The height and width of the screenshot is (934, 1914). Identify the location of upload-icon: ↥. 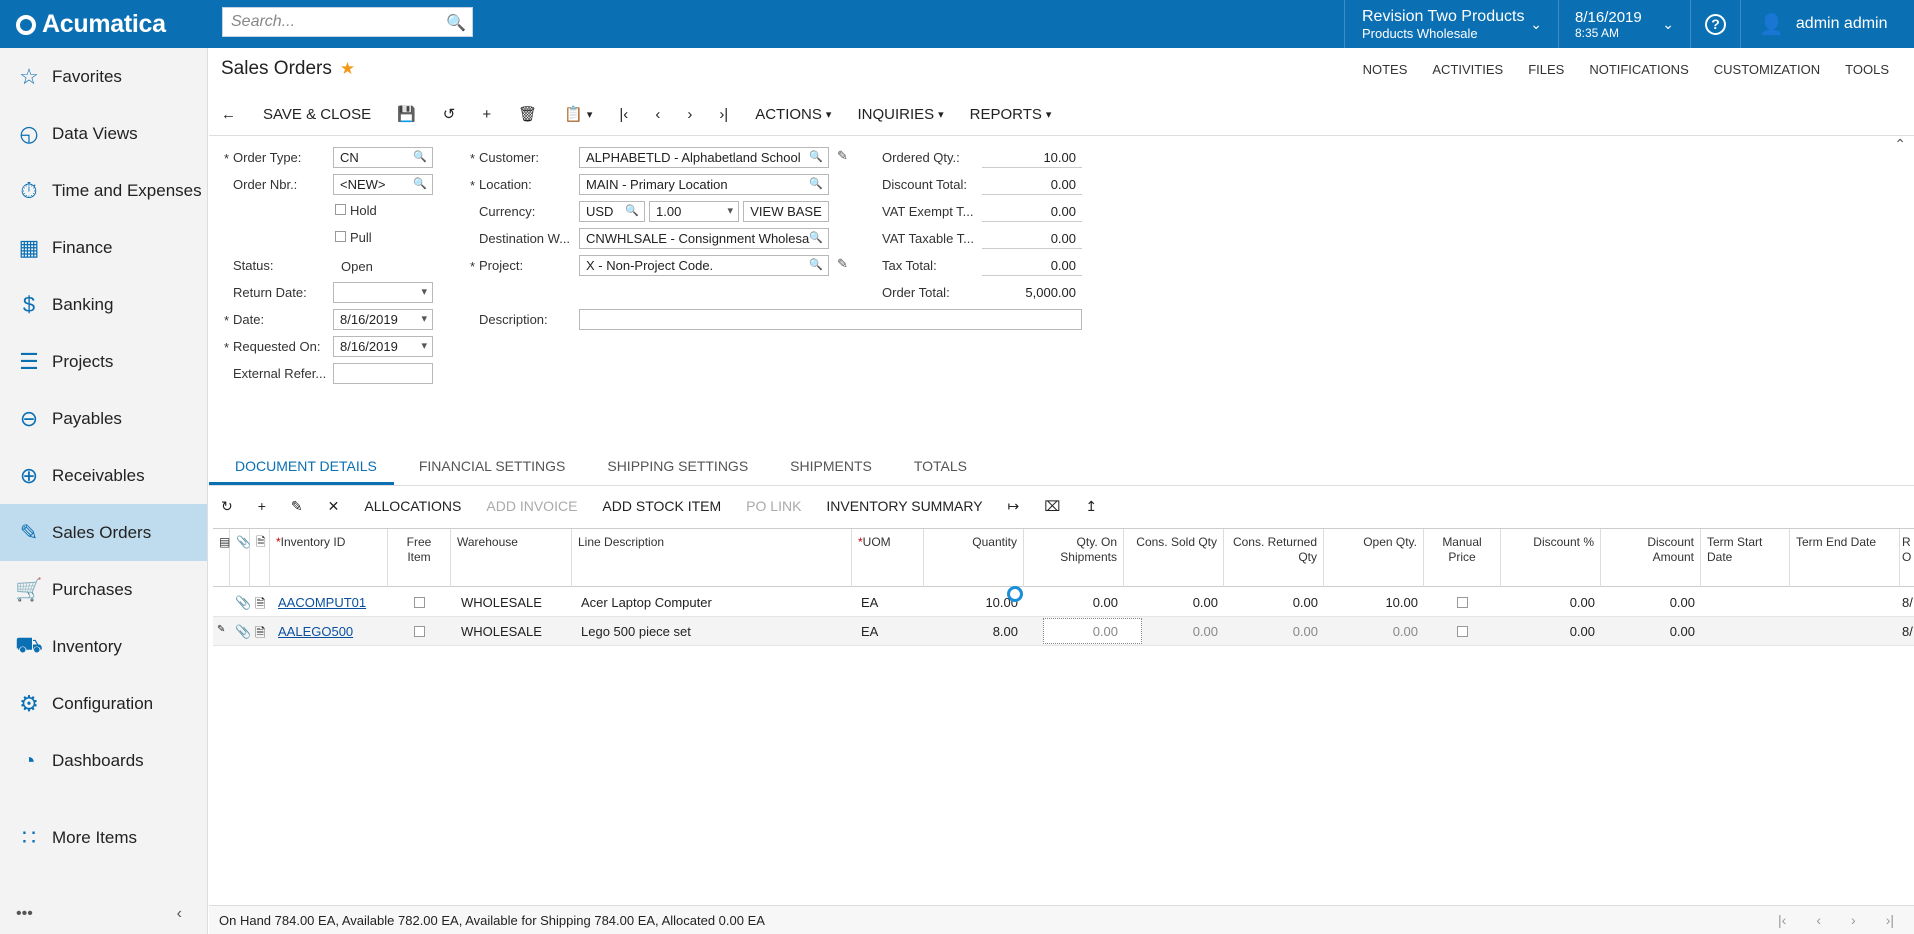
(1091, 506).